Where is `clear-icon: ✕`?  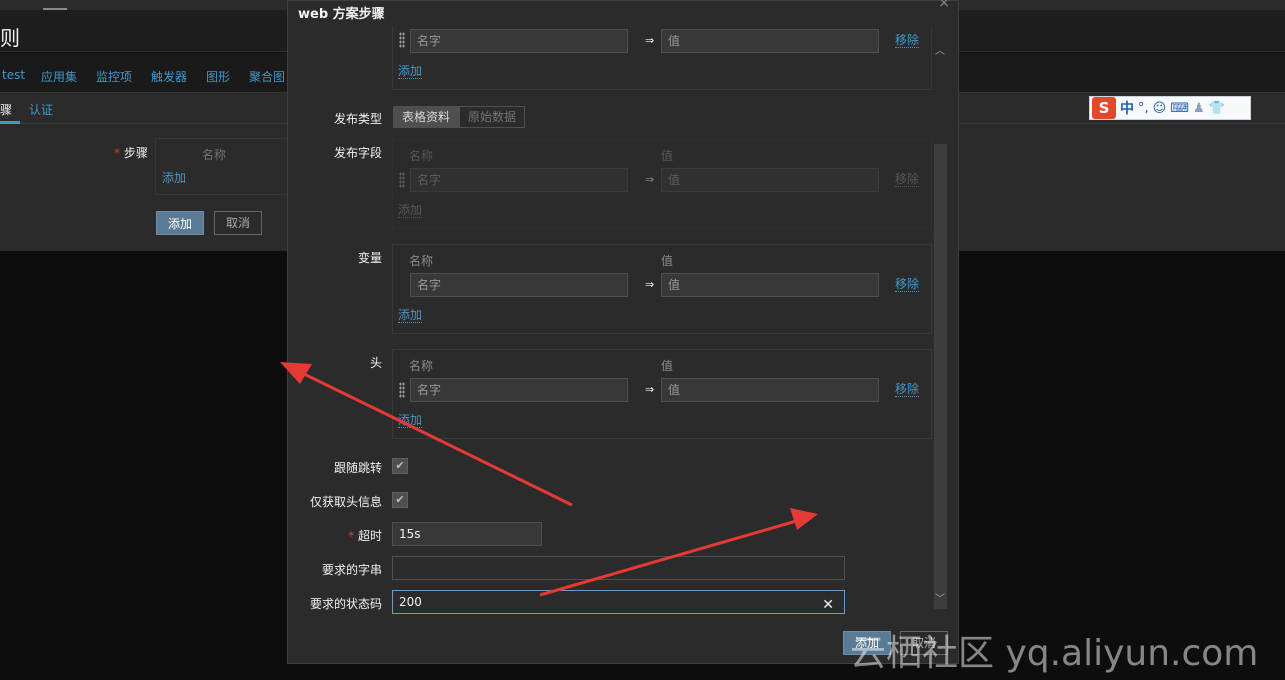 clear-icon: ✕ is located at coordinates (828, 605).